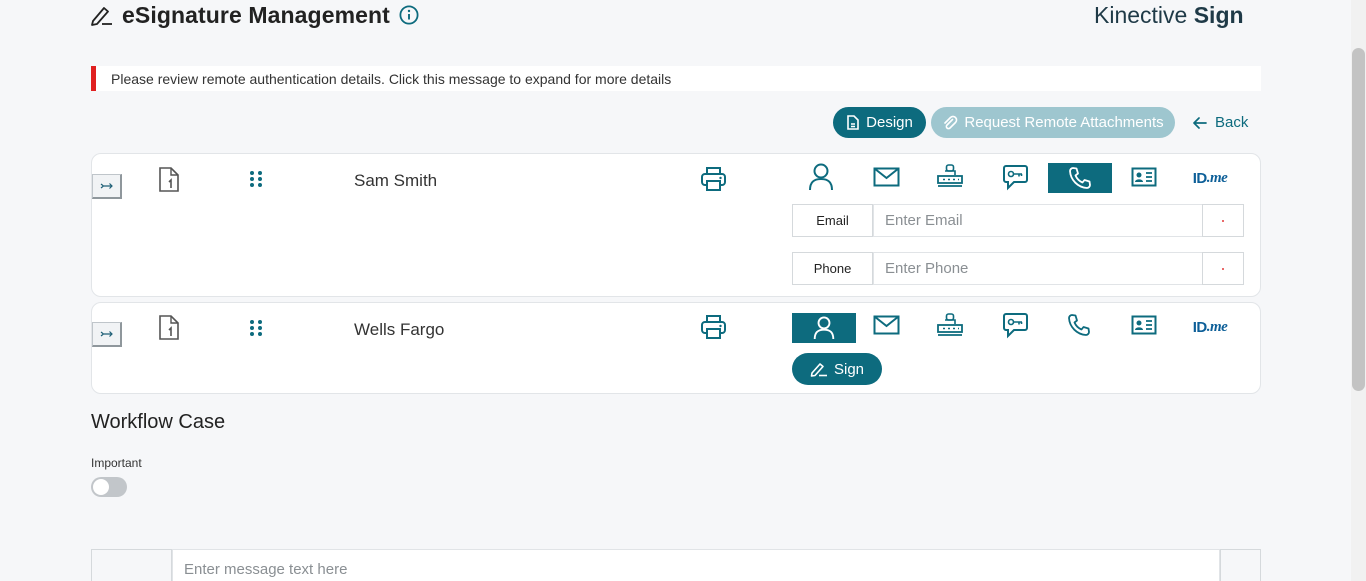  What do you see at coordinates (1223, 220) in the screenshot?
I see `email-required-indicator` at bounding box center [1223, 220].